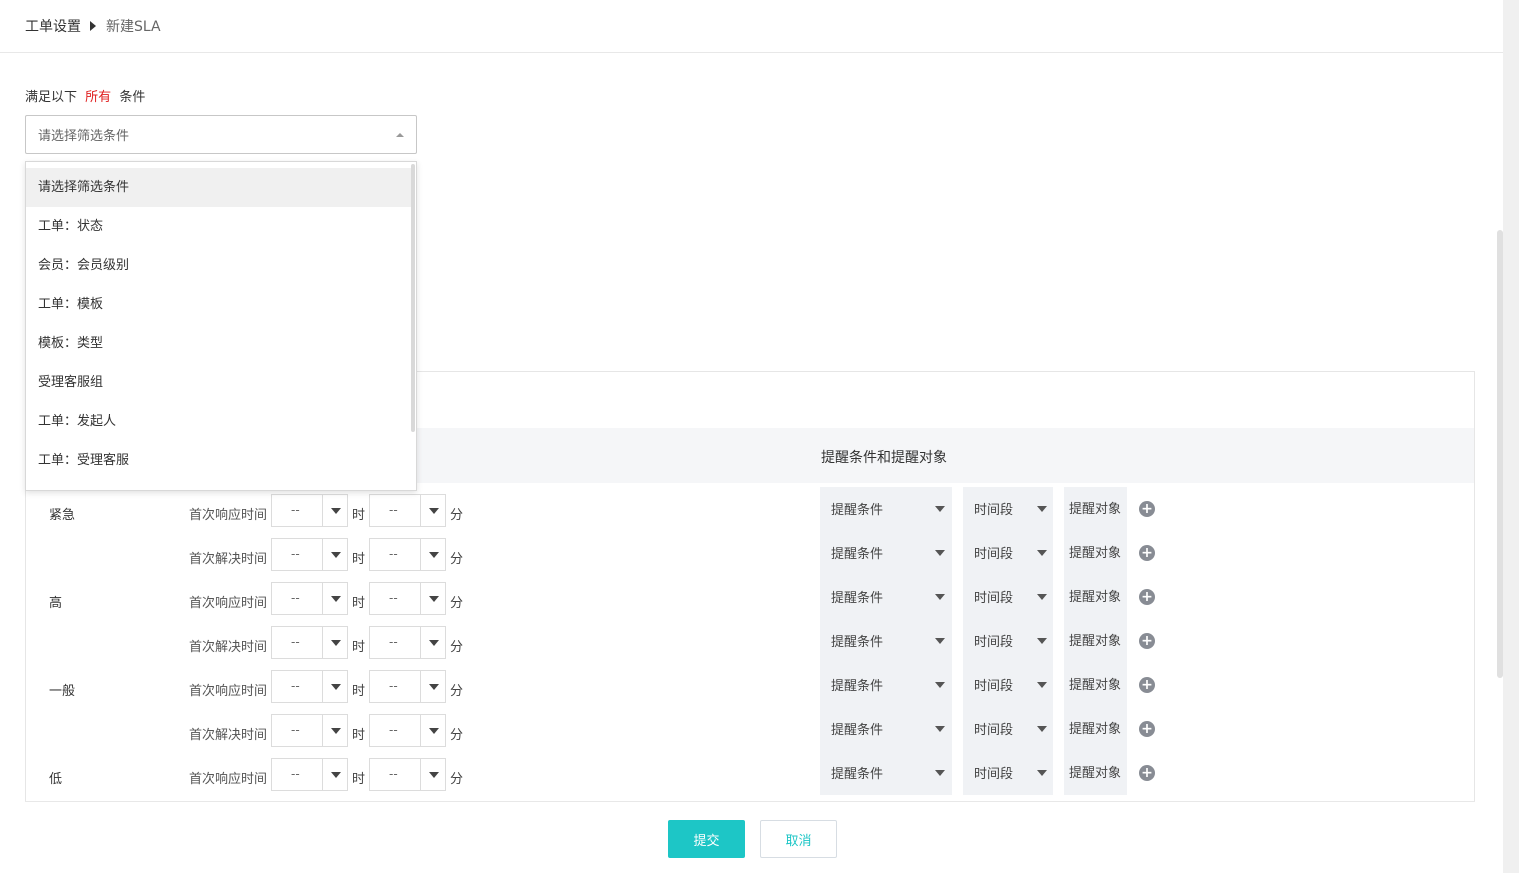  I want to click on table-row: 低 首次响应时间 -- 时 -- 分 提醒条件 时间段 提醒对象 +, so click(750, 773).